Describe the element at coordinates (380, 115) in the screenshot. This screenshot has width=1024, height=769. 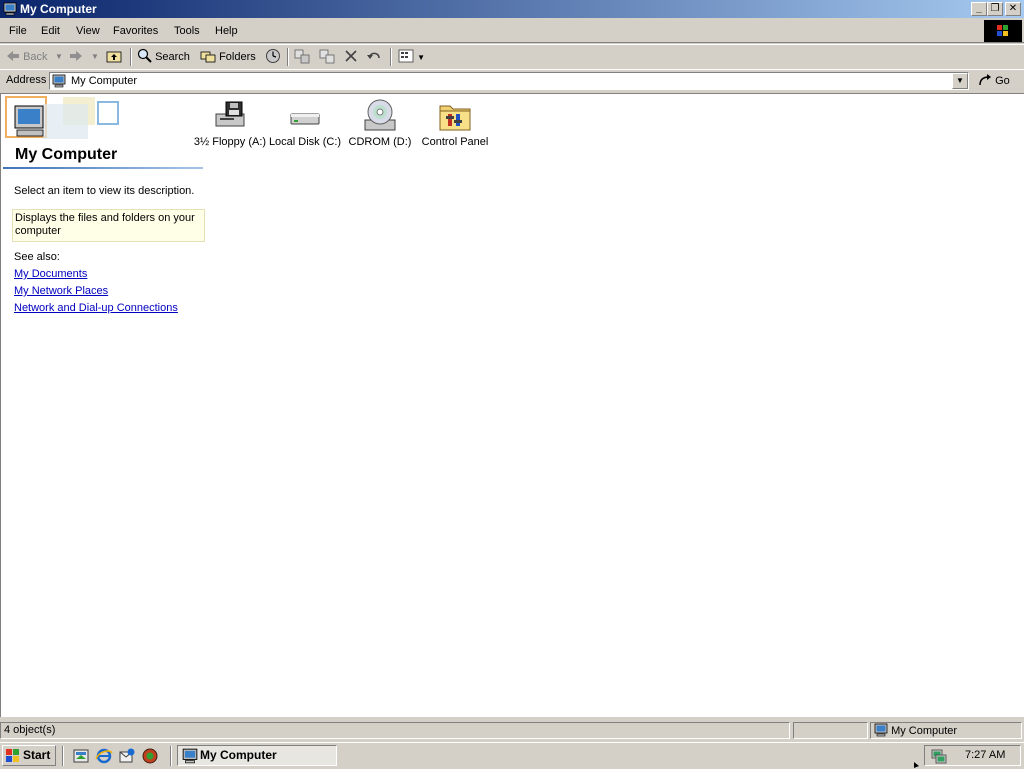
I see `cdrom-drive-icon` at that location.